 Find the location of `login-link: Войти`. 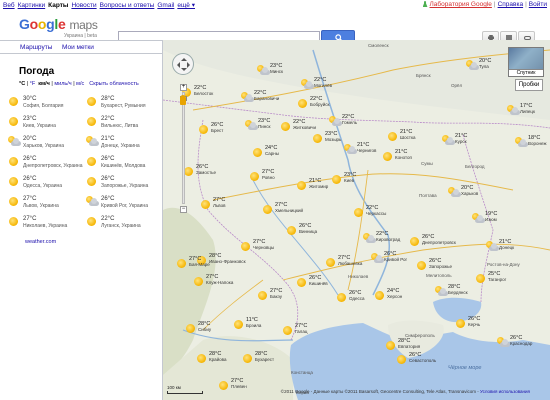

login-link: Войти is located at coordinates (538, 4).